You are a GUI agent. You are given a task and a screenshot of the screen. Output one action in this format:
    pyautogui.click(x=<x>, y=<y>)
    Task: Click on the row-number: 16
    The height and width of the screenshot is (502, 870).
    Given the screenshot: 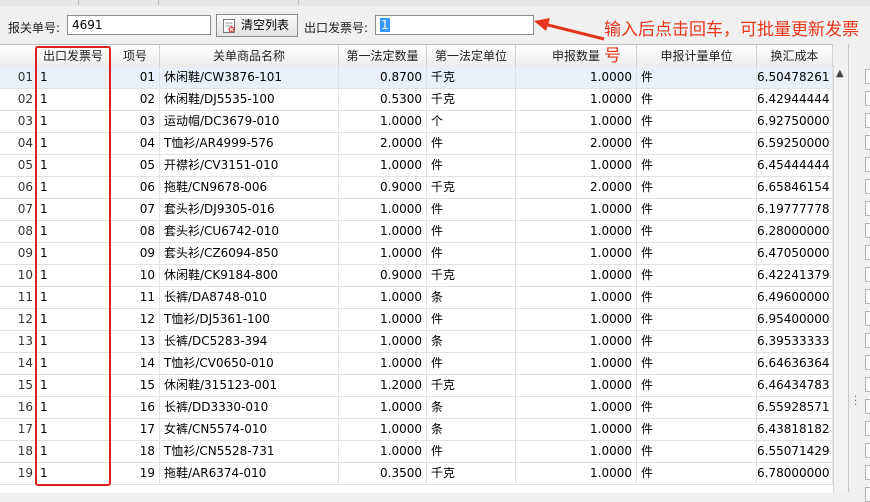 What is the action you would take?
    pyautogui.click(x=18, y=407)
    